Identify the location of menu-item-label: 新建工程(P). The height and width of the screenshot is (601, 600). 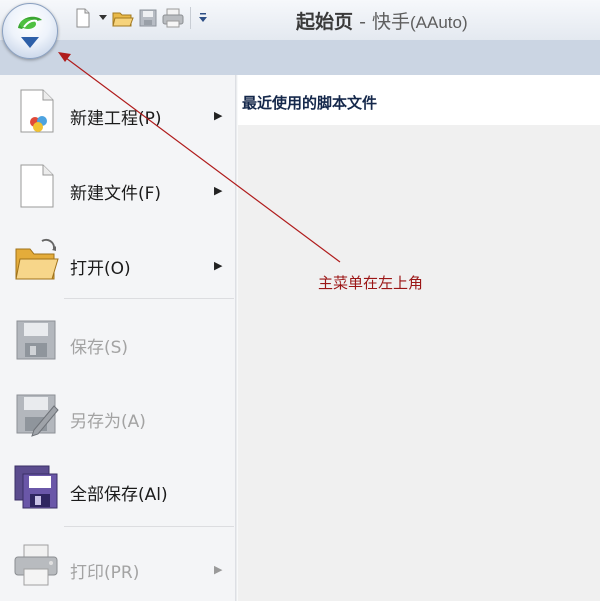
(116, 119).